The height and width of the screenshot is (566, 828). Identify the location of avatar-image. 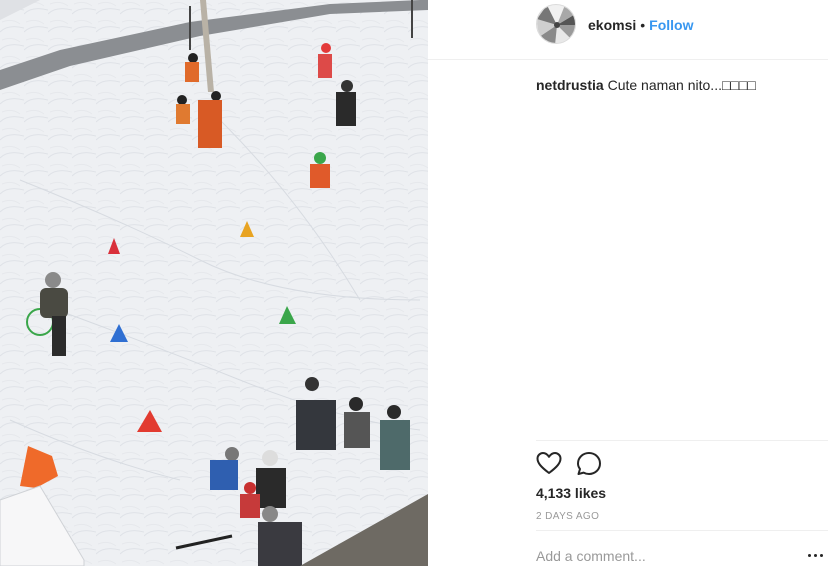
(556, 24).